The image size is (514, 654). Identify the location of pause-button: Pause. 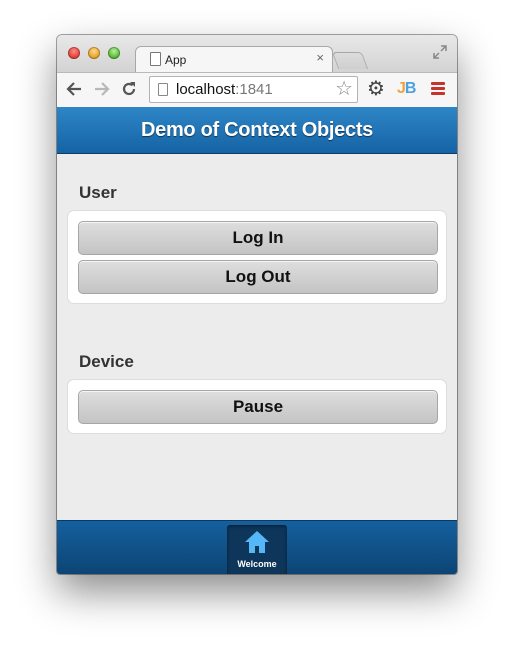
(258, 407).